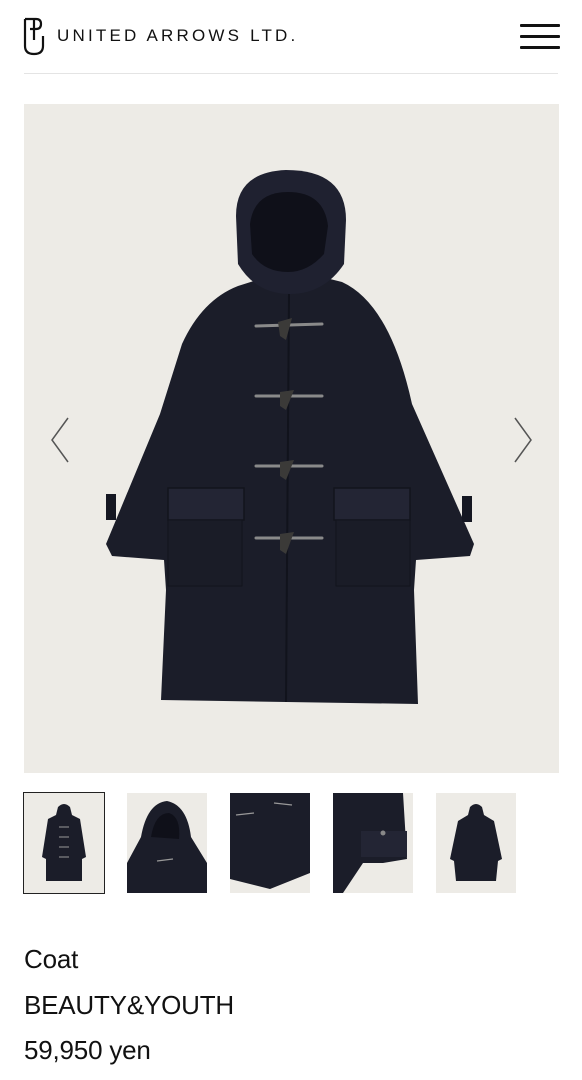 This screenshot has width=582, height=1080. I want to click on chevron-left-icon, so click(61, 440).